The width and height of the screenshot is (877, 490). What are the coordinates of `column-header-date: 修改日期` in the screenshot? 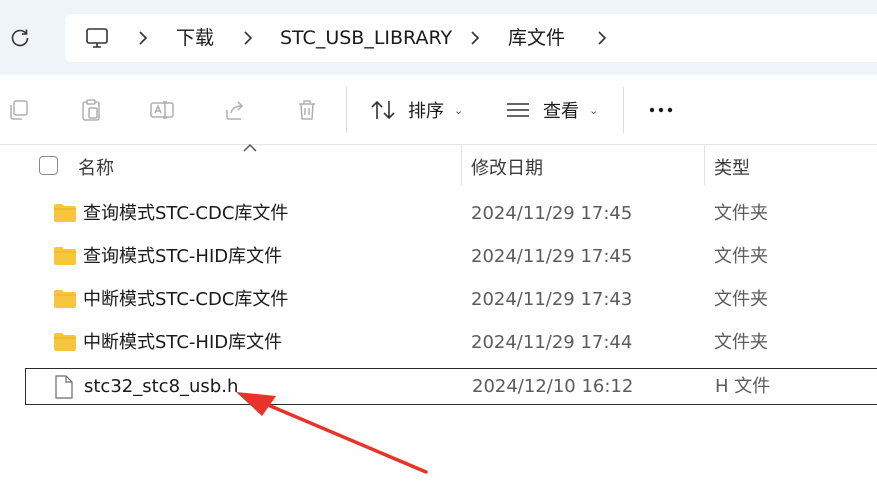 It's located at (507, 167).